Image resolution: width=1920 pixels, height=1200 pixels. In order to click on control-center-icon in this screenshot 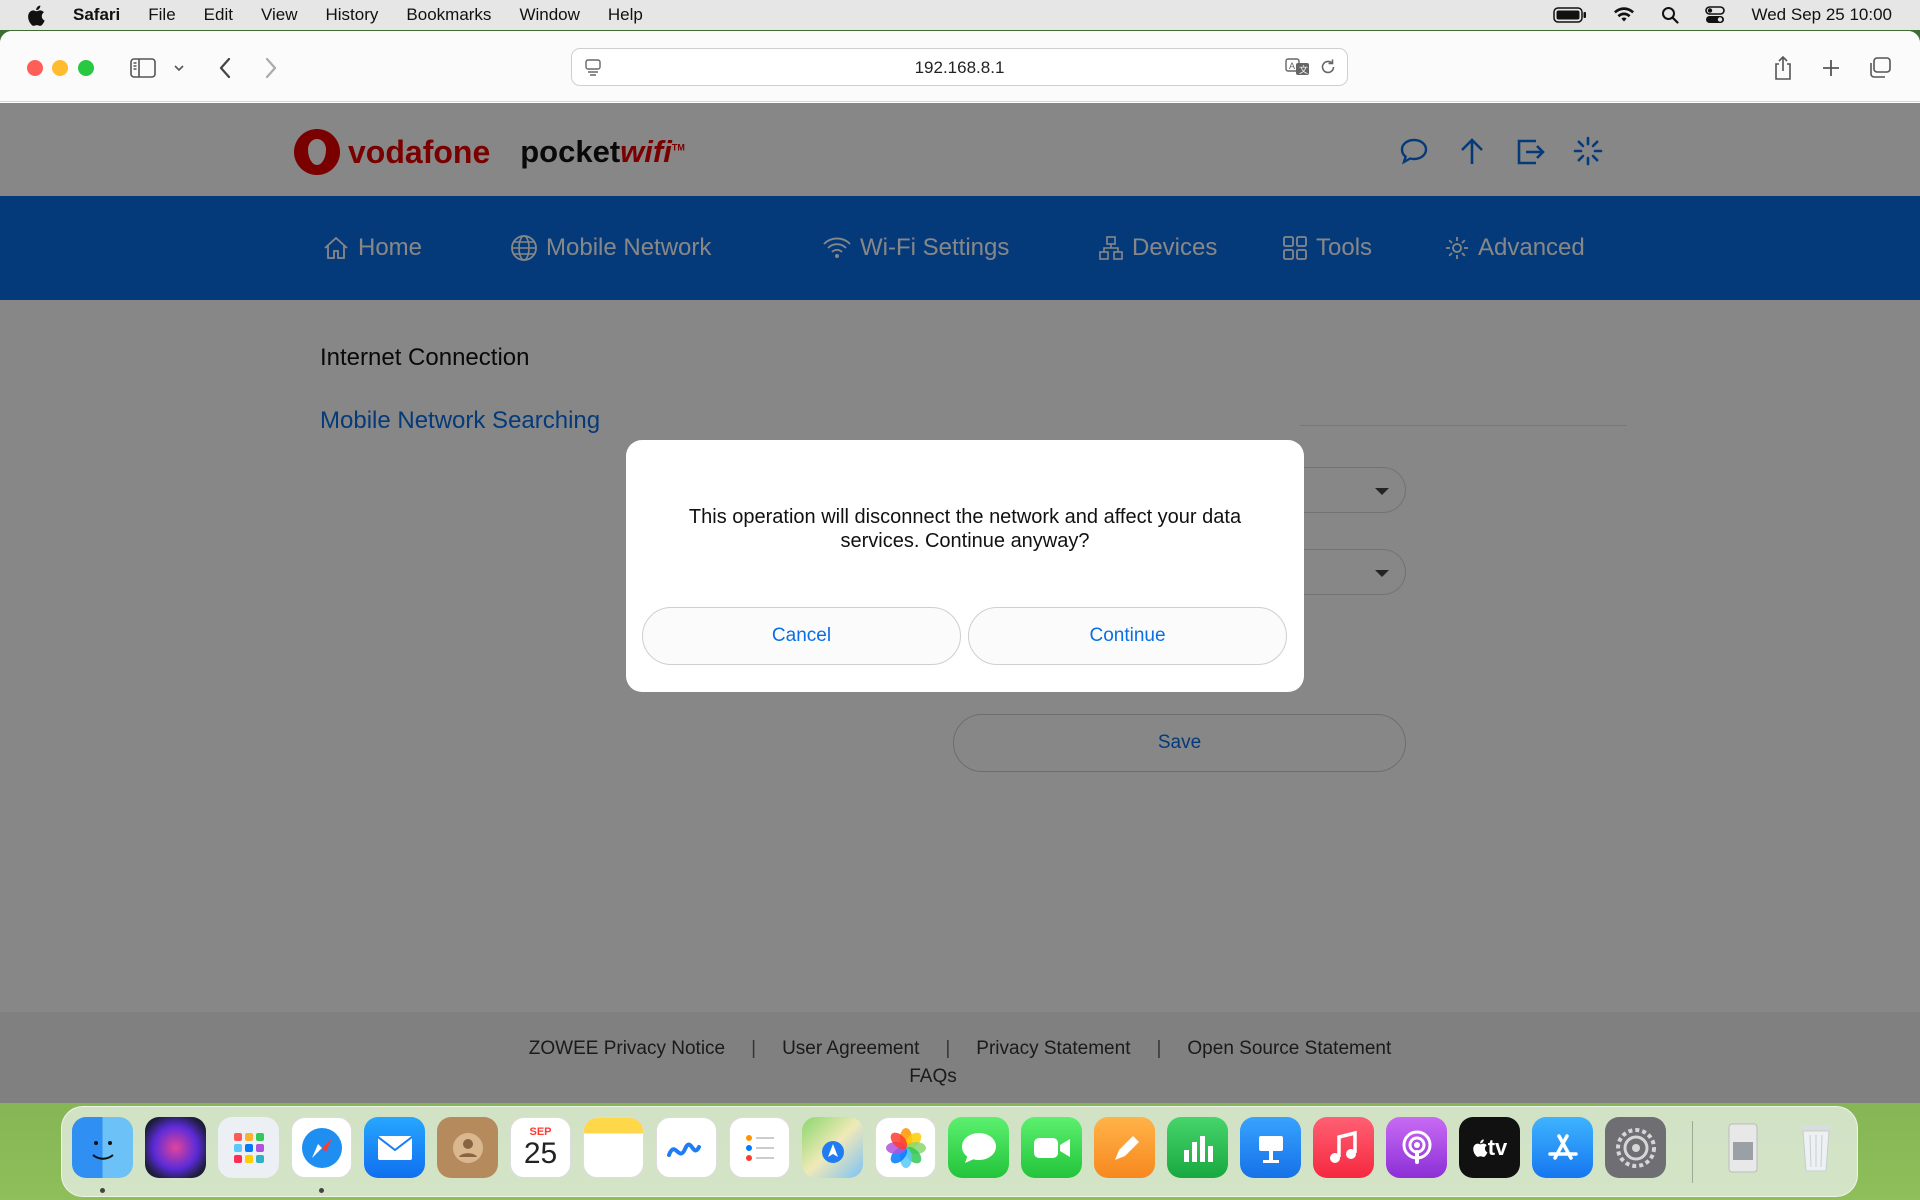, I will do `click(1715, 15)`.